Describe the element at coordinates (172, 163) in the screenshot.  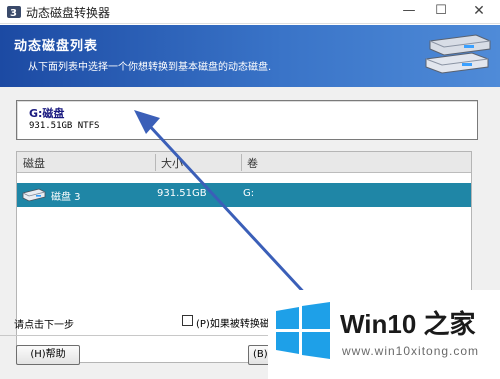
I see `column-header-size: 大小` at that location.